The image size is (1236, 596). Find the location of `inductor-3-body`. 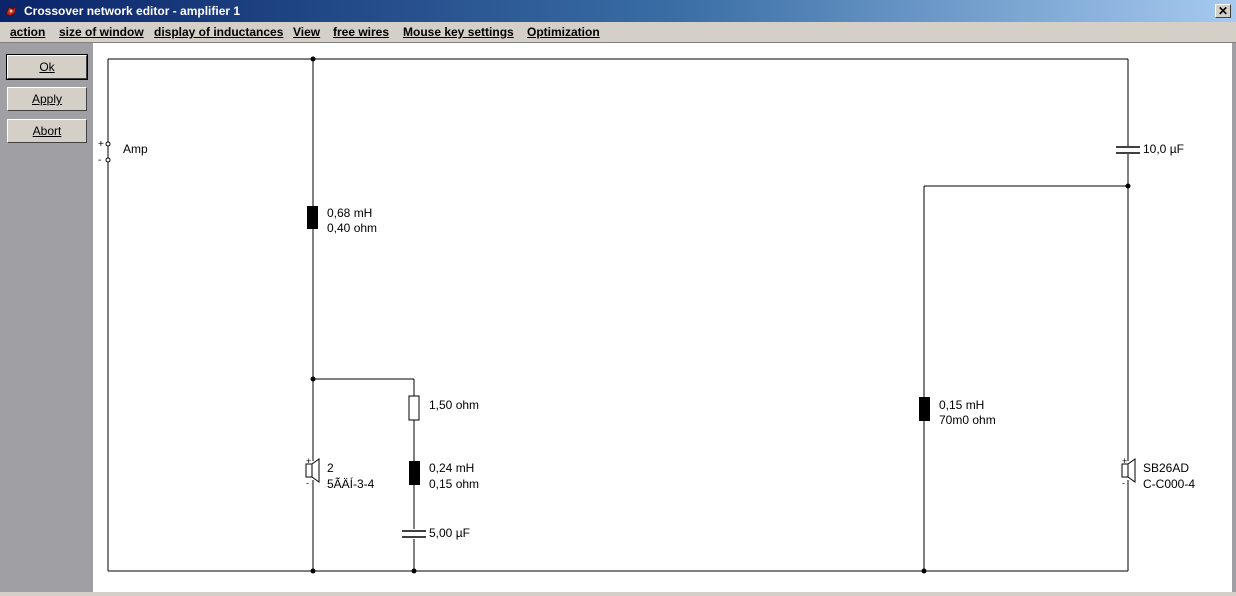

inductor-3-body is located at coordinates (924, 409).